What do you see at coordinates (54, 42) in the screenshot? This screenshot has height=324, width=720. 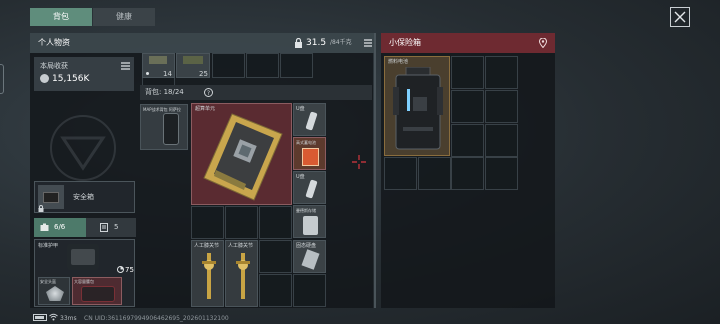 I see `personal-title: 个人物资` at bounding box center [54, 42].